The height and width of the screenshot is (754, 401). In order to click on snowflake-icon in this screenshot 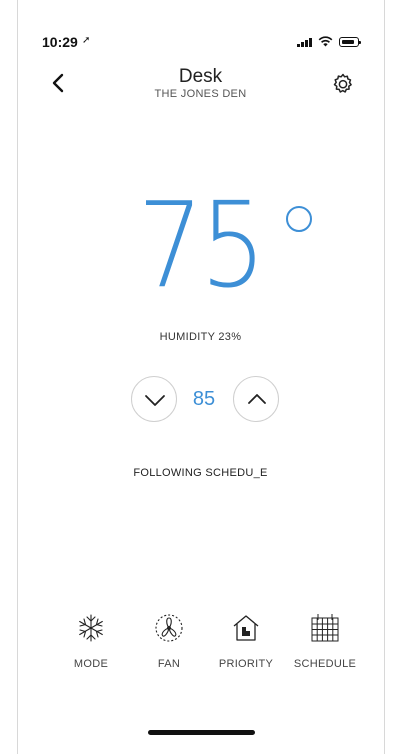, I will do `click(91, 628)`.